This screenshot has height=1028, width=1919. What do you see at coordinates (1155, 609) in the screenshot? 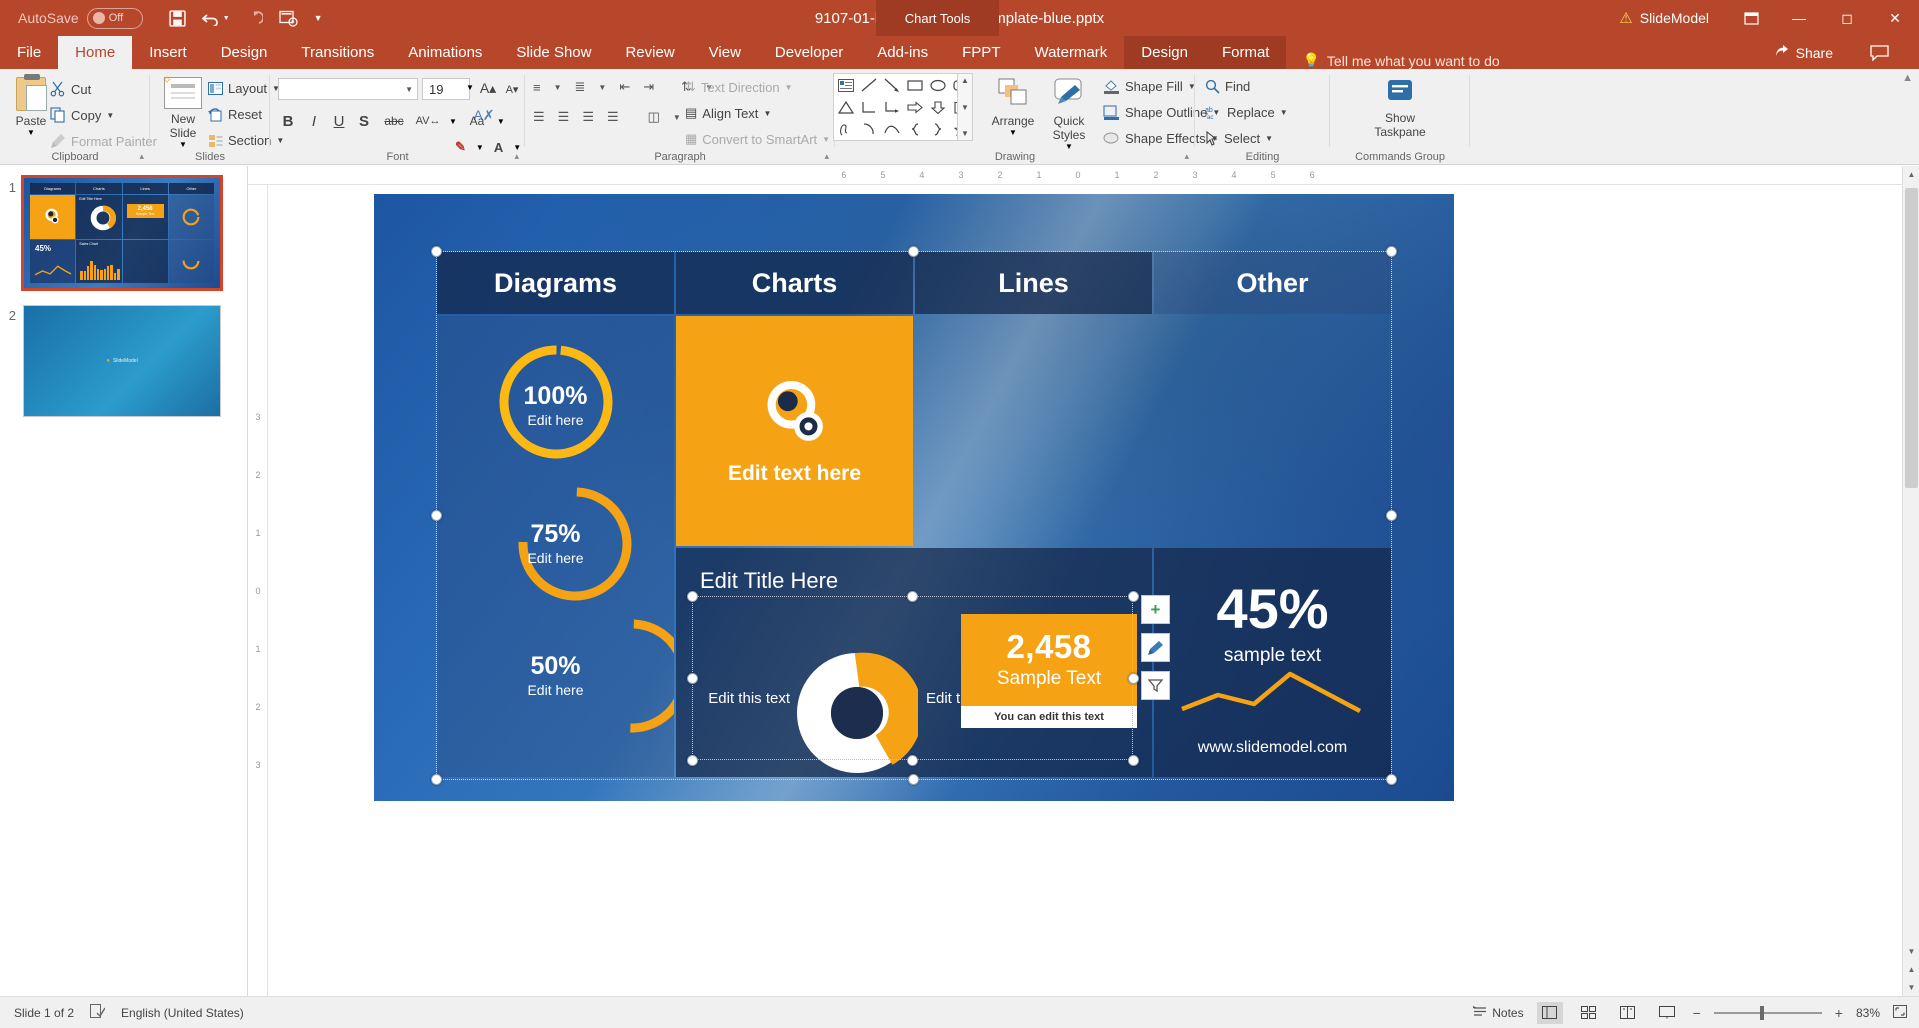
I see `chart-elements-icon: +` at bounding box center [1155, 609].